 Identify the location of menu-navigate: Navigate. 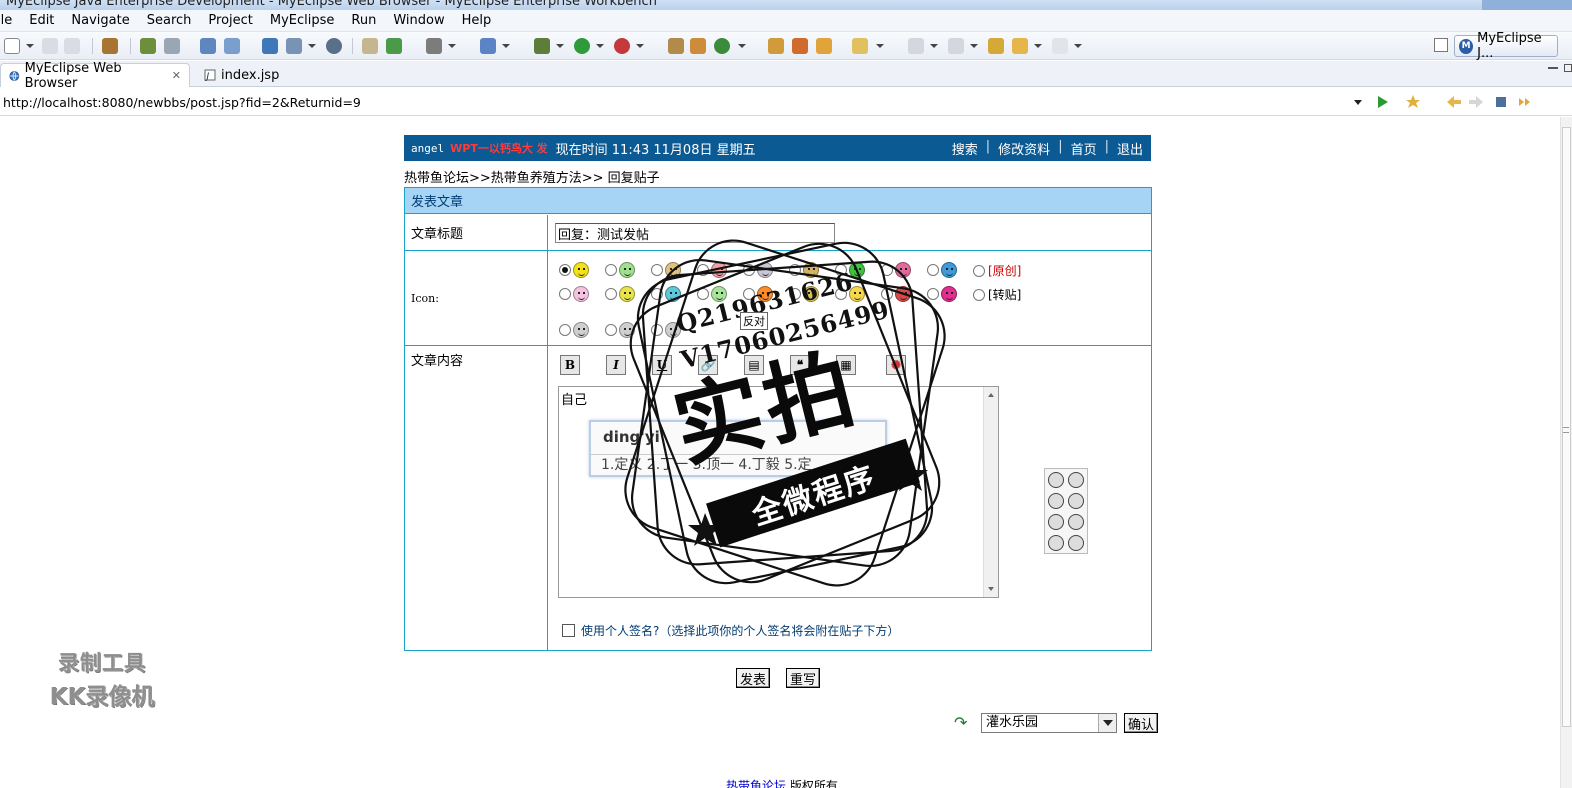
(99, 20).